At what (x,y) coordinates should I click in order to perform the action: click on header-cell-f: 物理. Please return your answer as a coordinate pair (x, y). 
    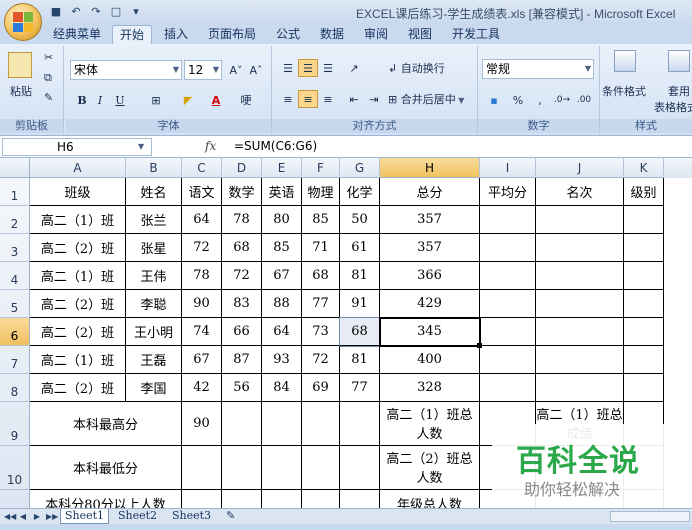
    Looking at the image, I should click on (321, 192).